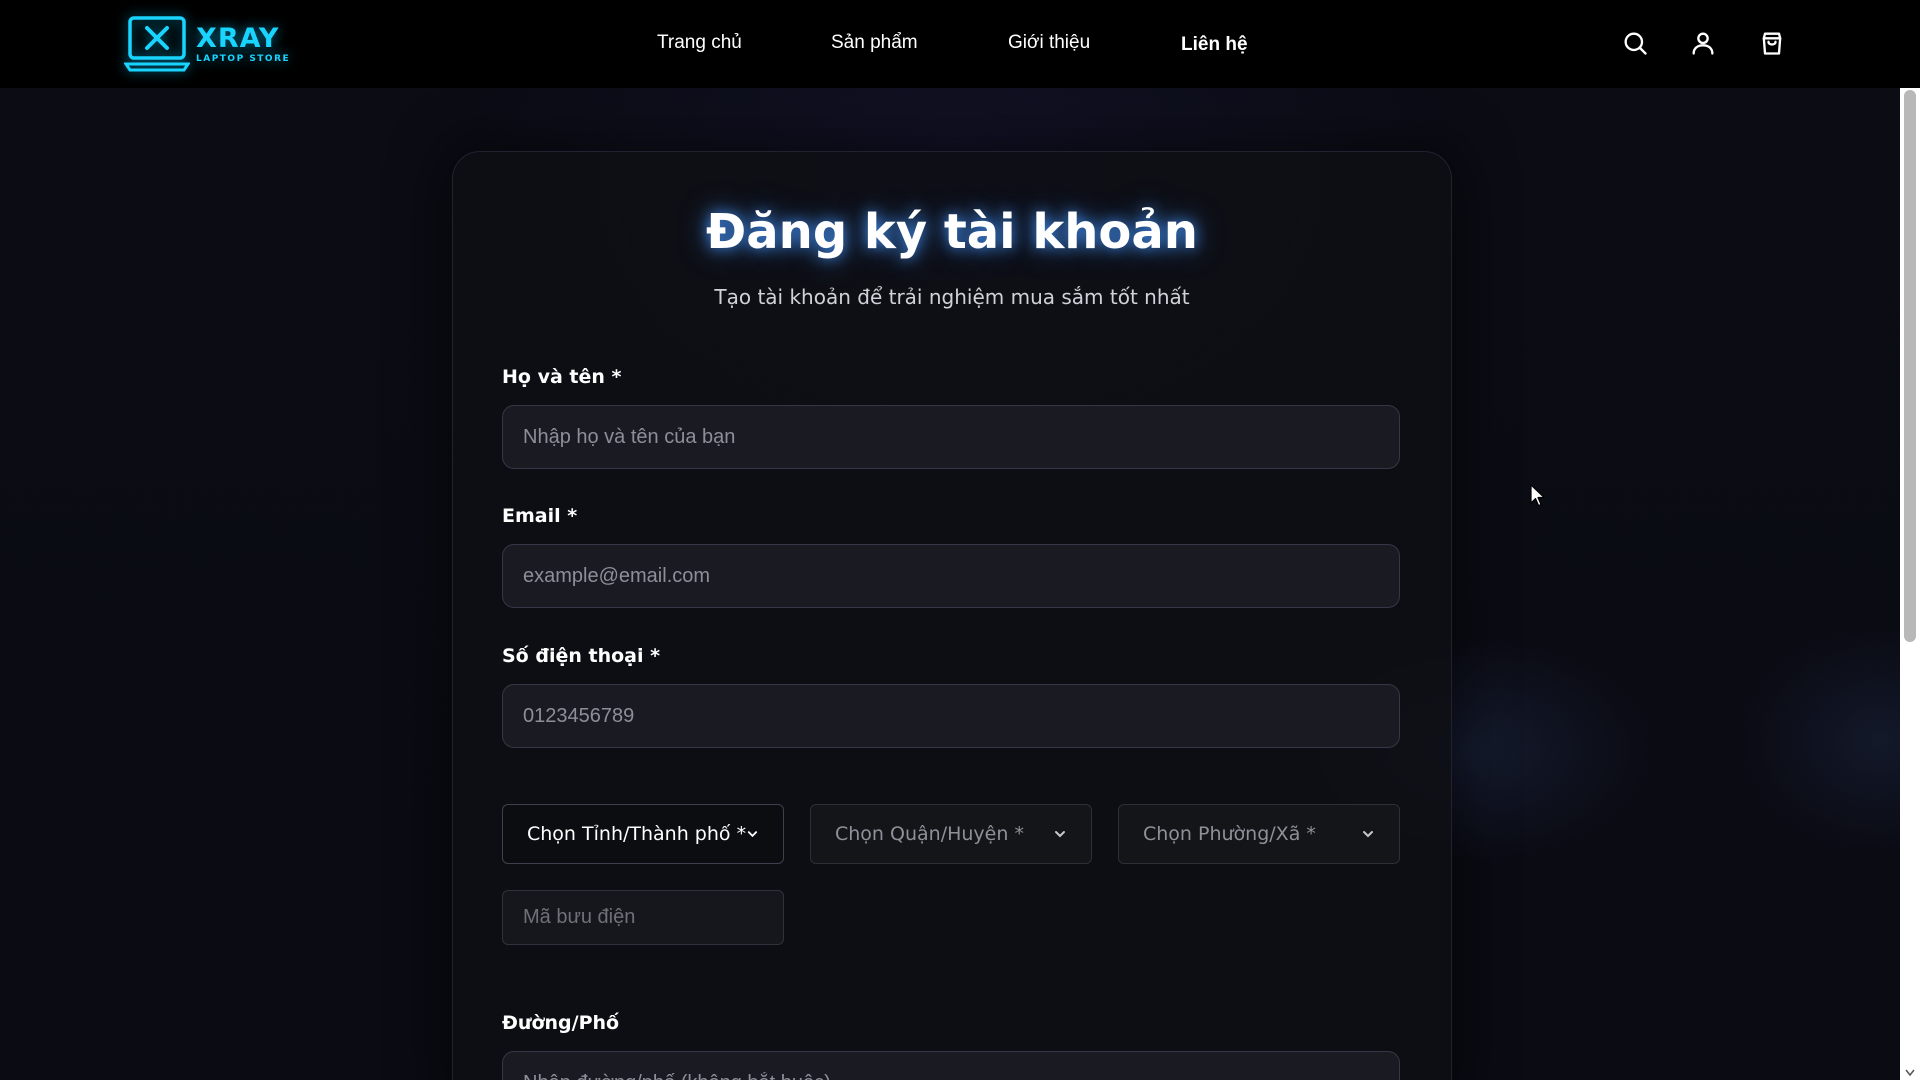 The height and width of the screenshot is (1080, 1920). Describe the element at coordinates (951, 576) in the screenshot. I see `email-input` at that location.